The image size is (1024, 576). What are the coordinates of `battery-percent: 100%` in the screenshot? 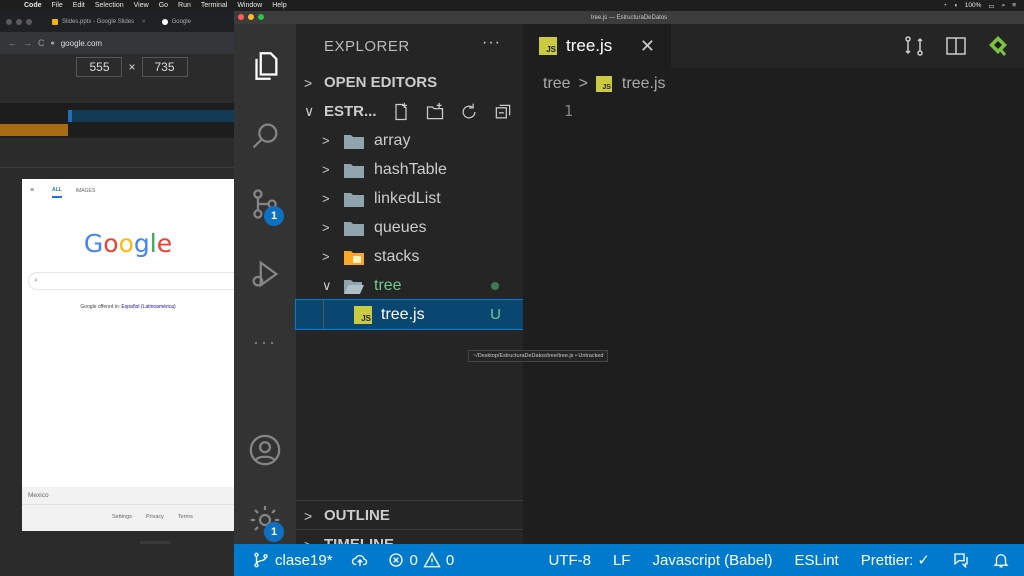 It's located at (973, 5).